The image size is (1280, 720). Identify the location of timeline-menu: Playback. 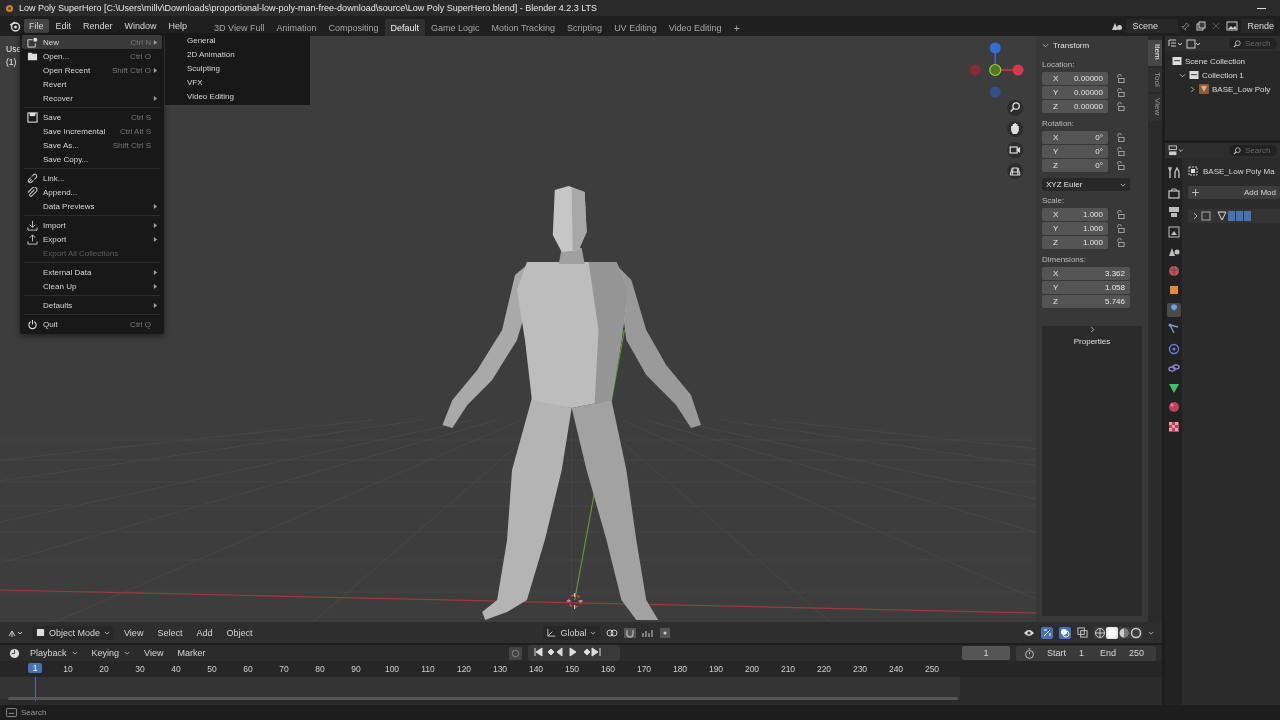
(54, 653).